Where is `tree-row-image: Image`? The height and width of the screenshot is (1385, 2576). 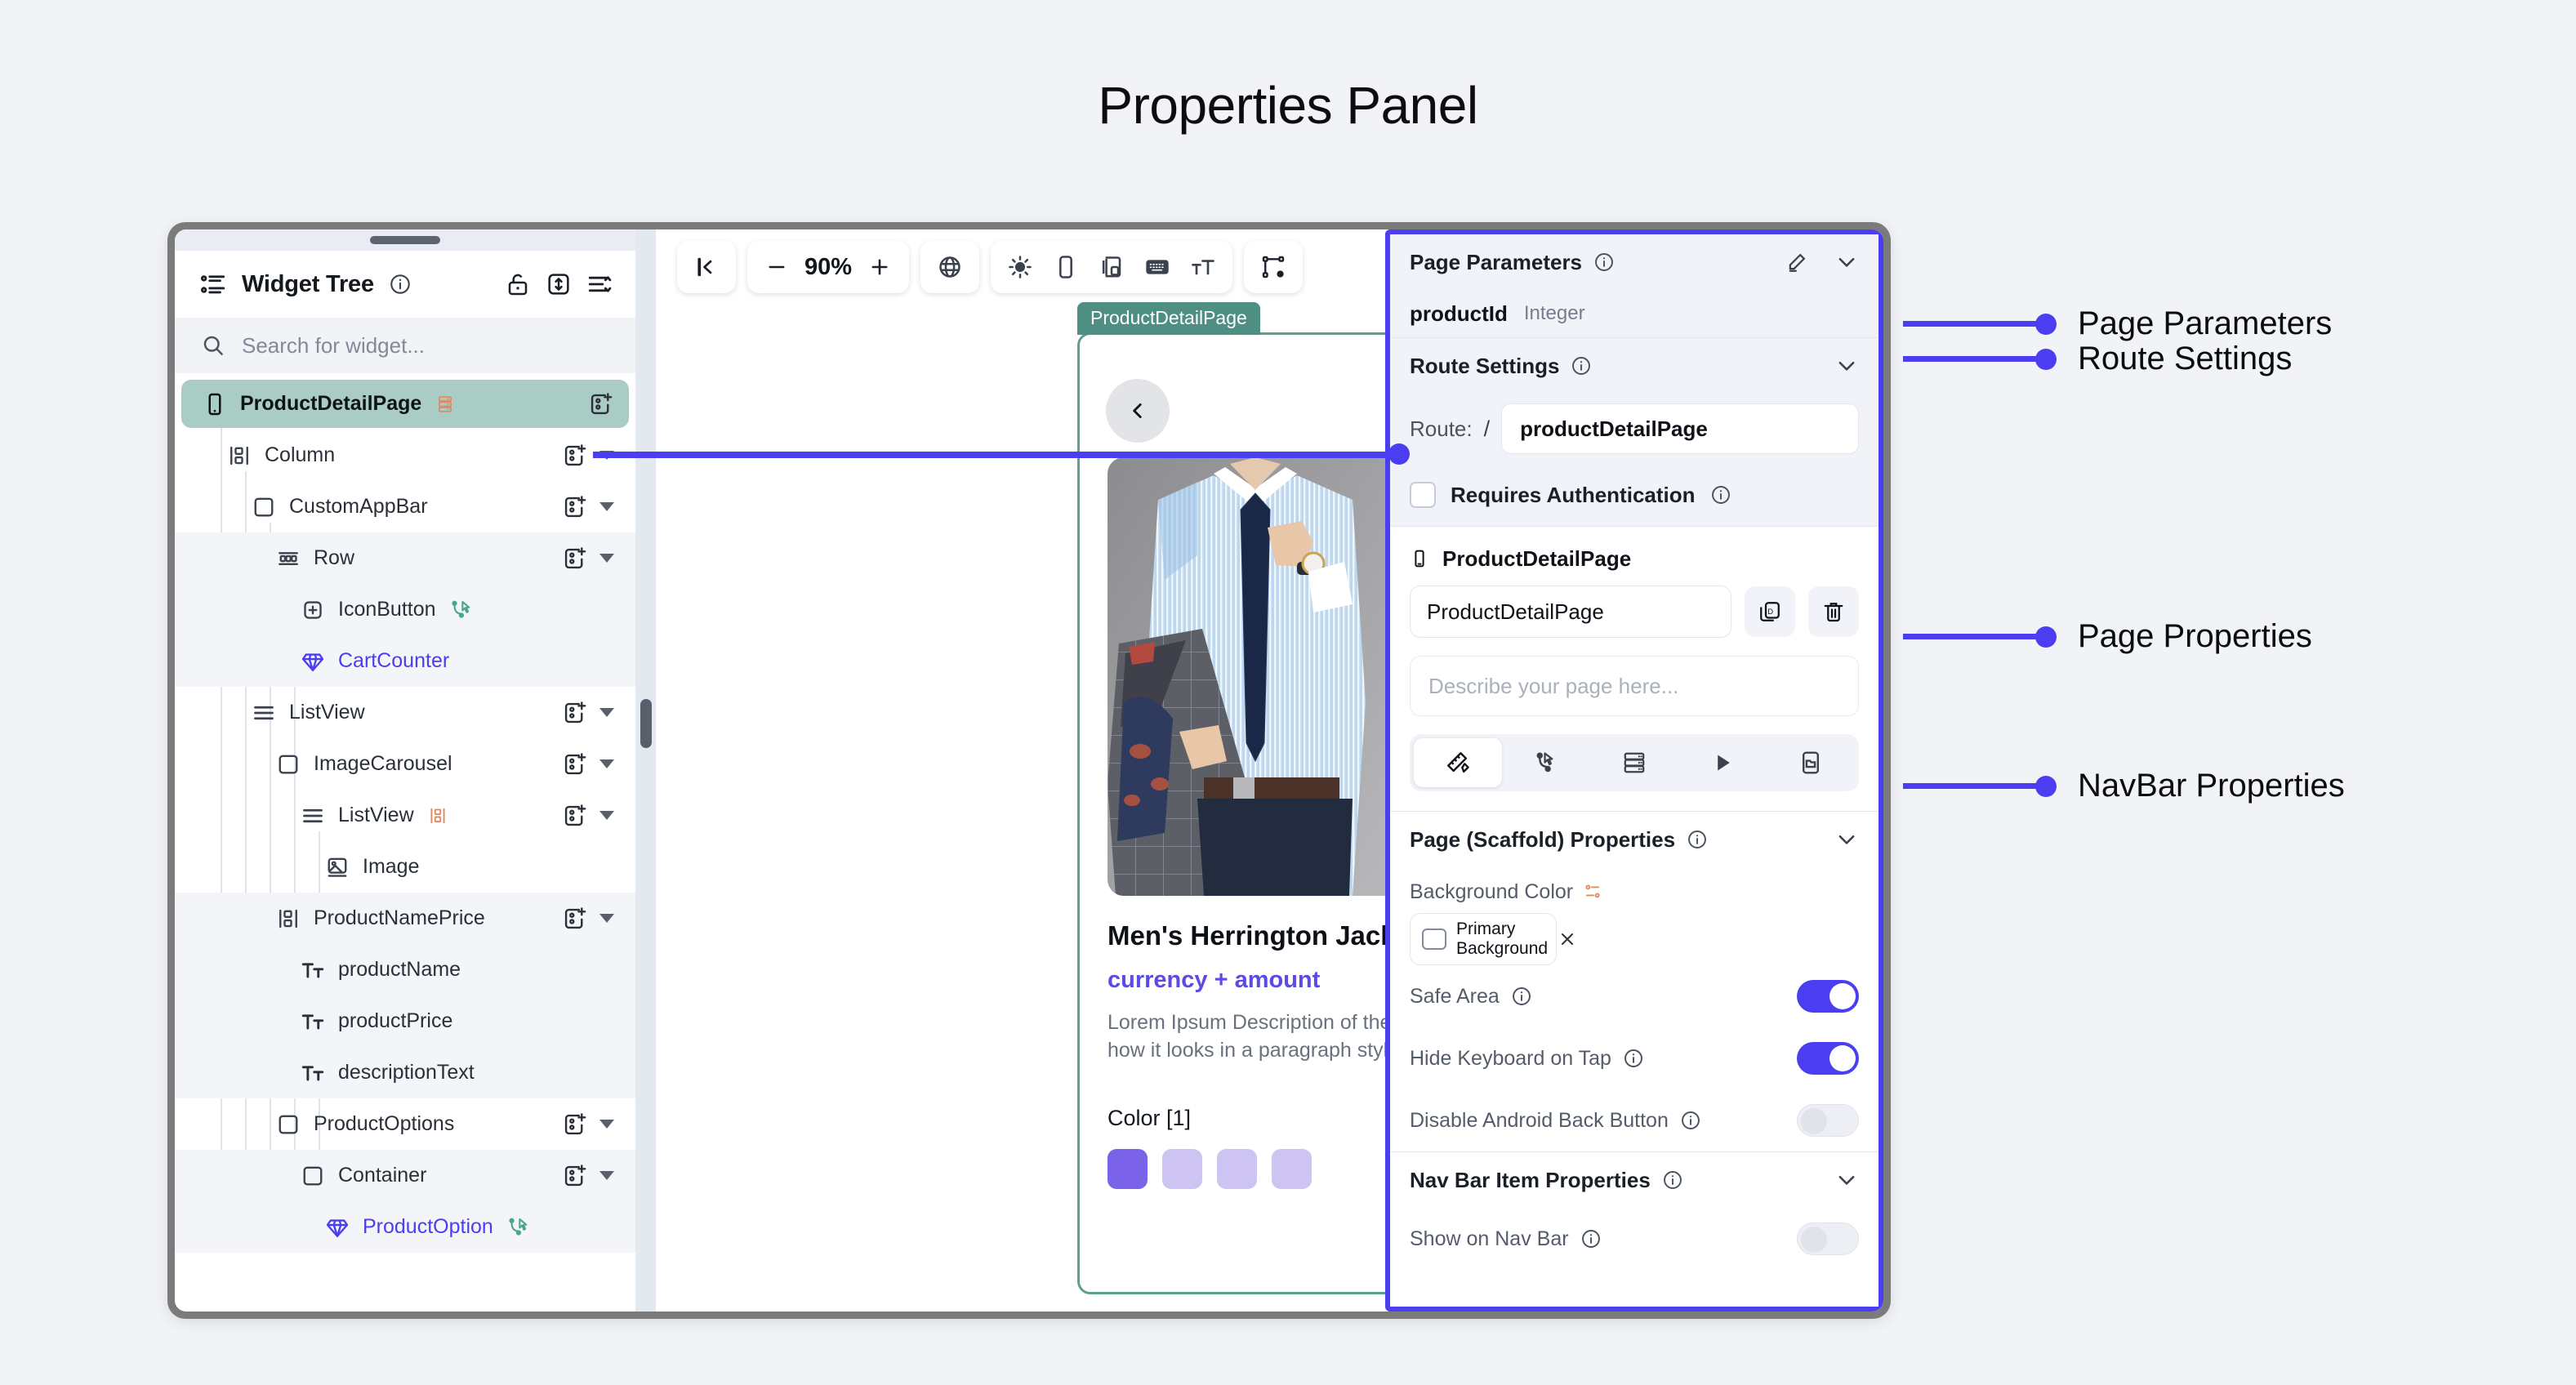 tree-row-image: Image is located at coordinates (405, 867).